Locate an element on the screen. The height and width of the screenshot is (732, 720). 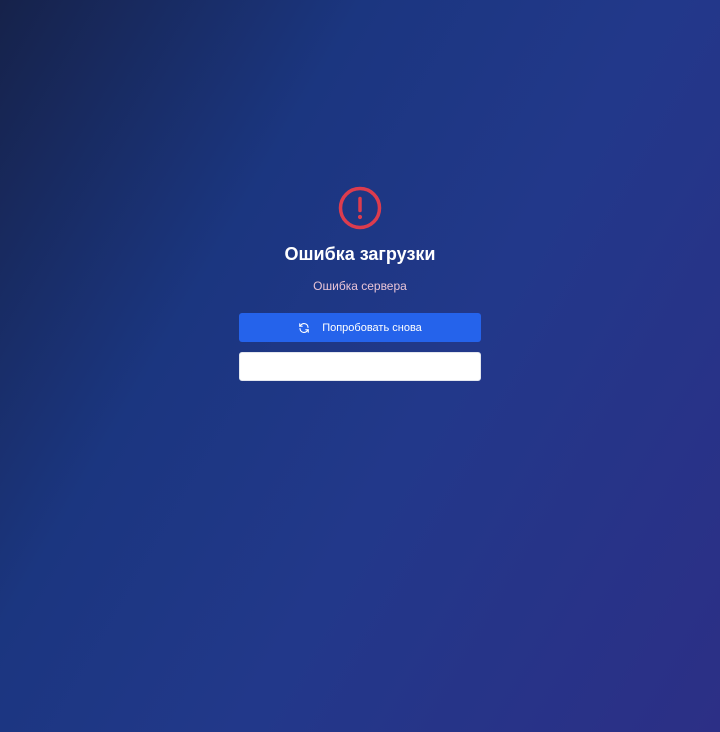
error-title: Ошибка загрузки is located at coordinates (360, 254).